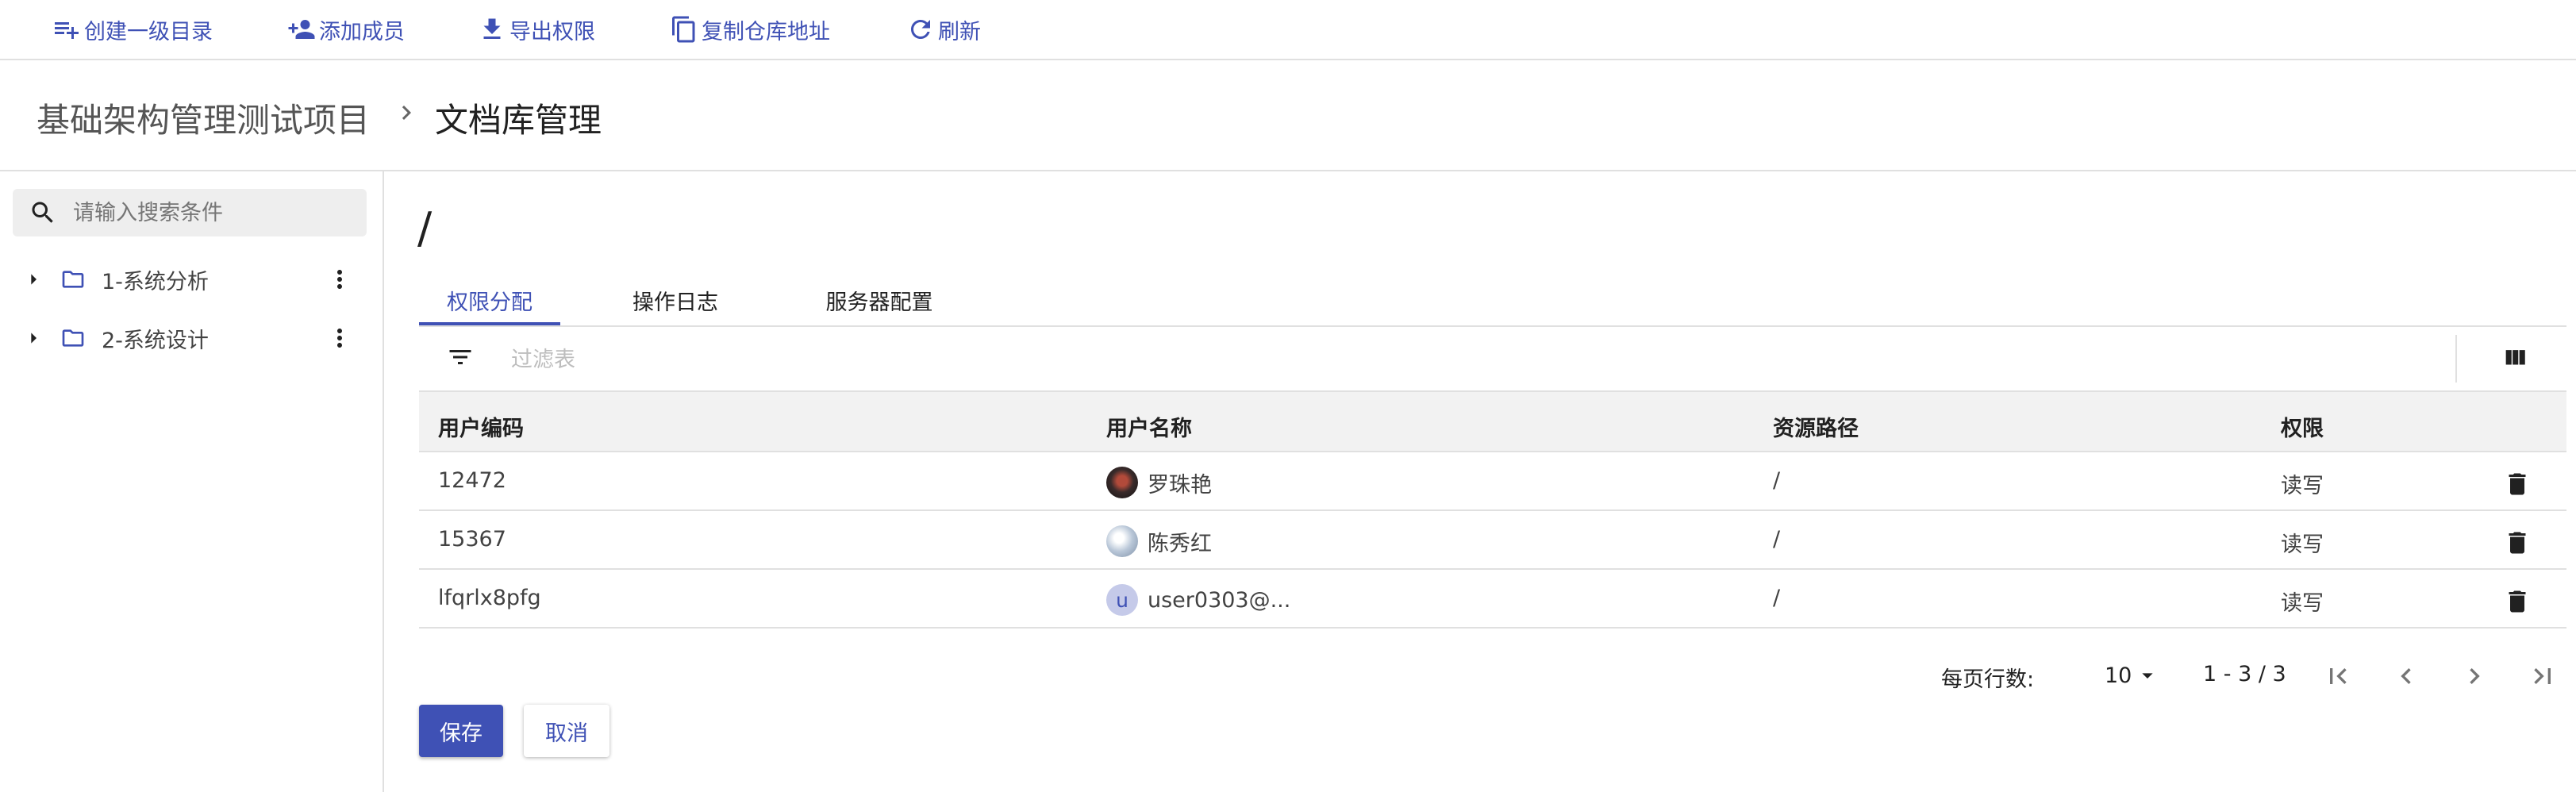 The height and width of the screenshot is (792, 2576). I want to click on save-button: 保存, so click(461, 731).